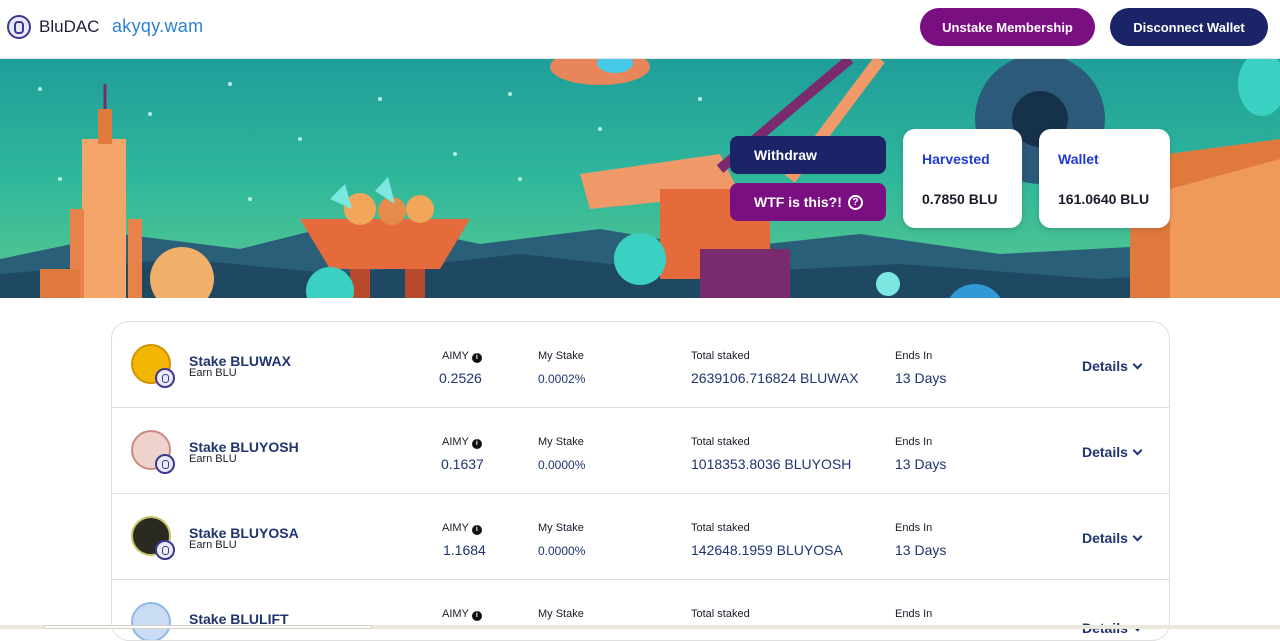 The height and width of the screenshot is (641, 1280). What do you see at coordinates (460, 378) in the screenshot?
I see `aimy-value: 0.2526` at bounding box center [460, 378].